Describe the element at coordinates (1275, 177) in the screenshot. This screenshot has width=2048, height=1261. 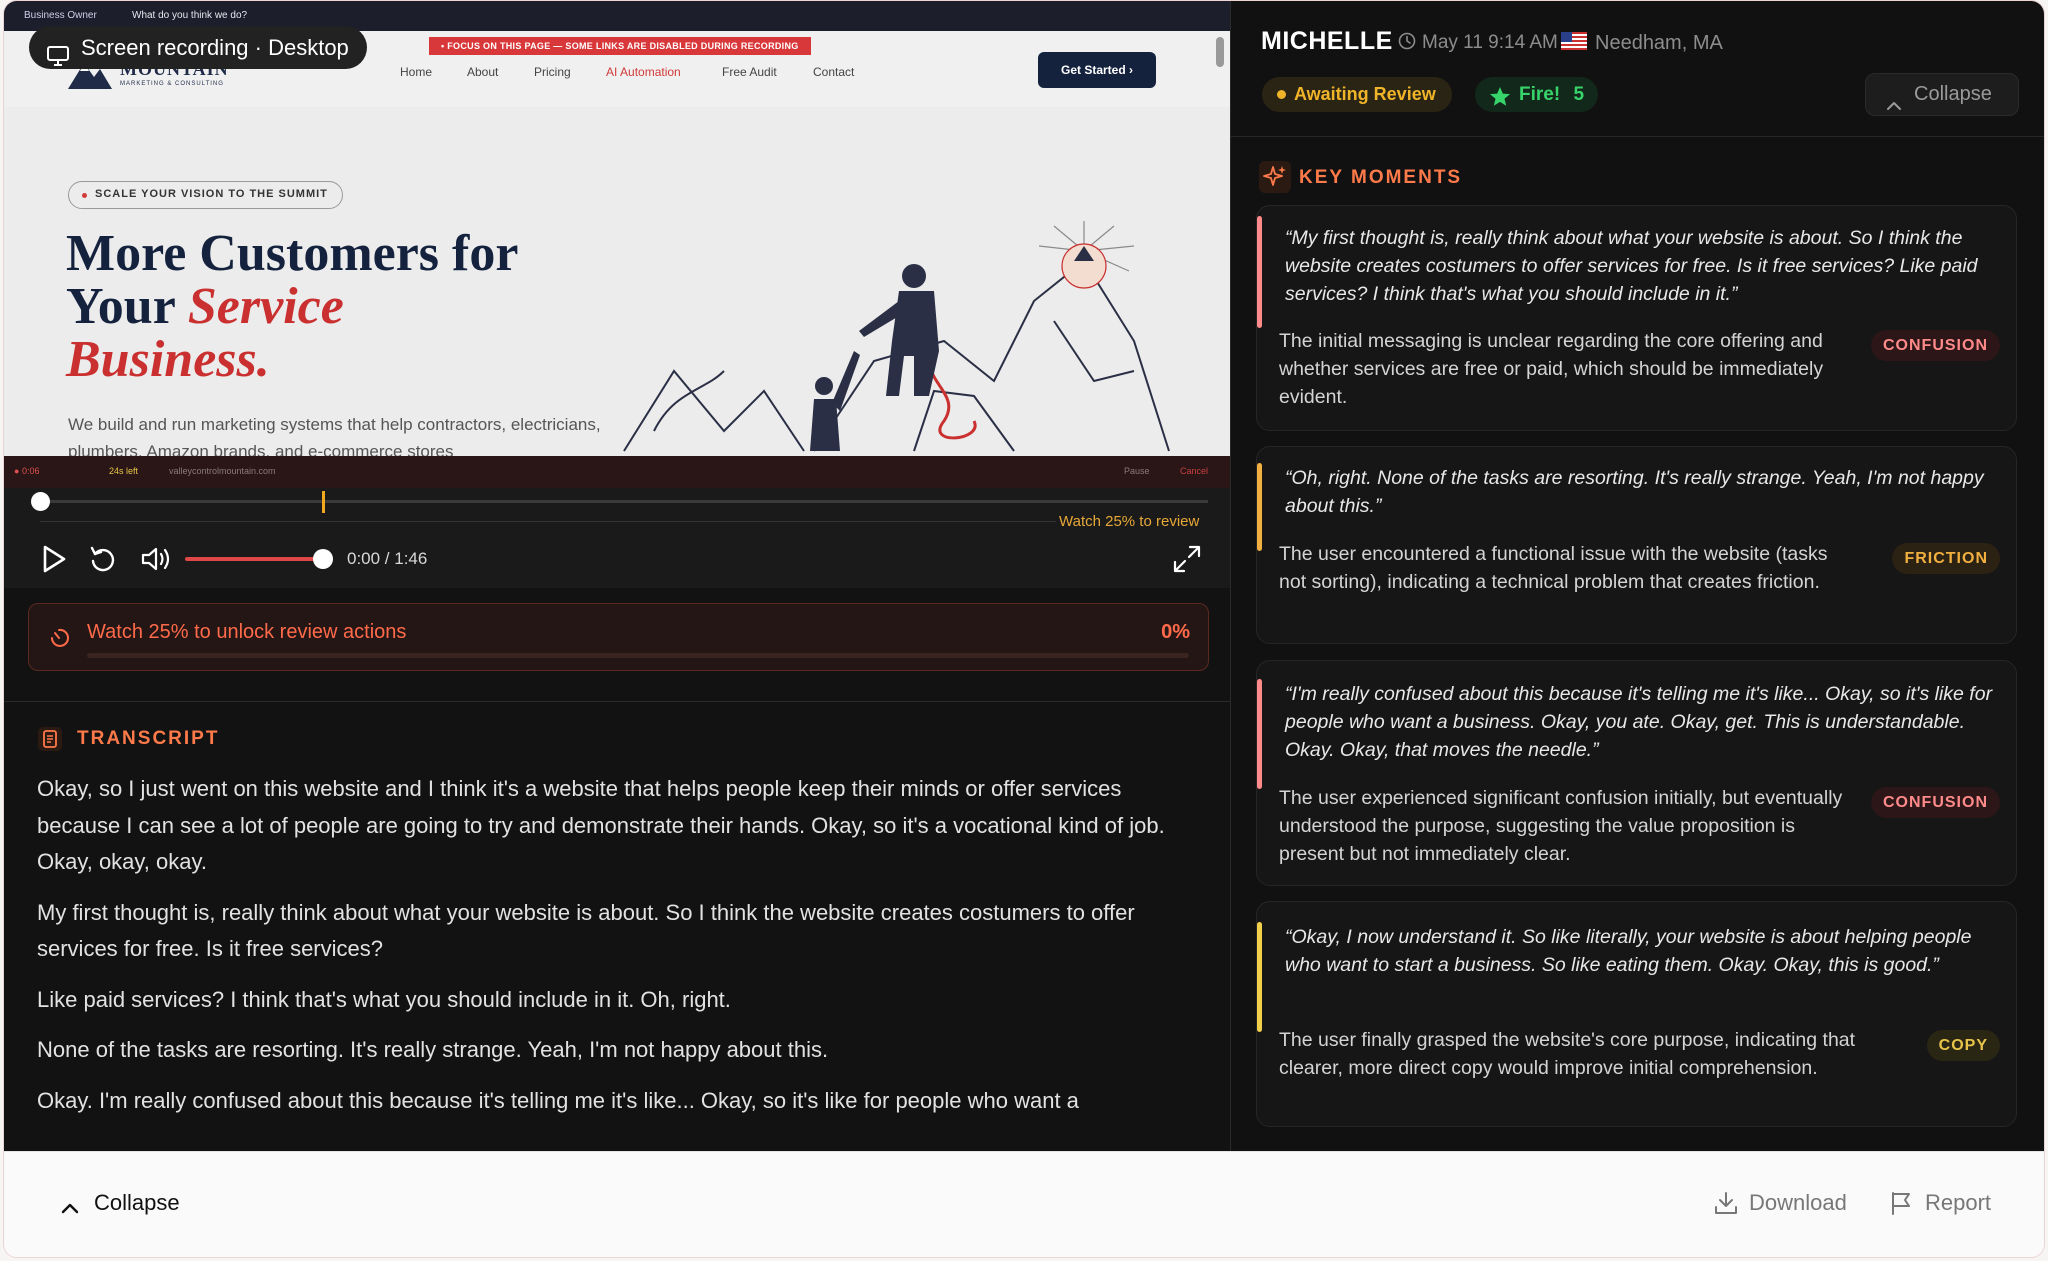
I see `sparkle-icon` at that location.